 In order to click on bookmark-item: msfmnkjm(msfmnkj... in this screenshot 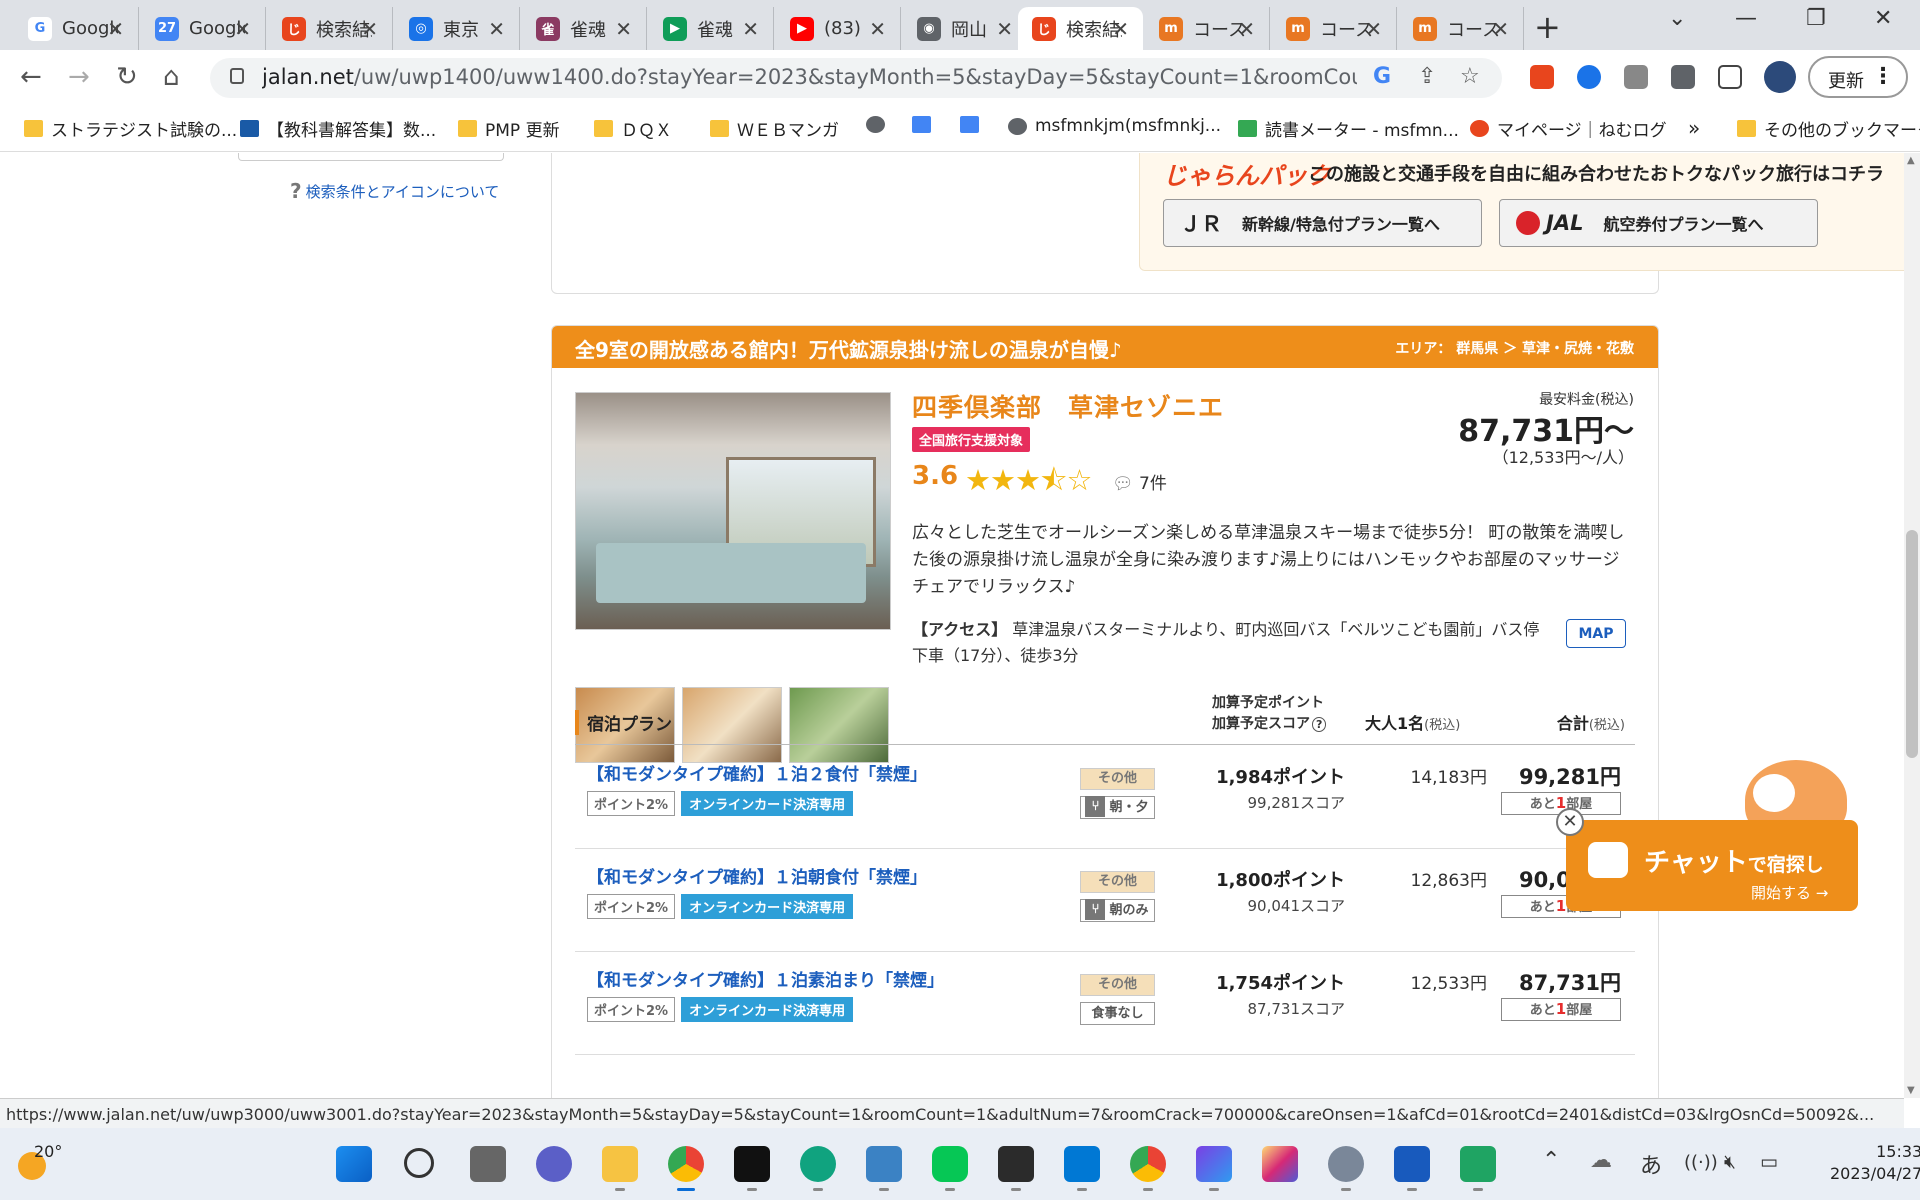, I will do `click(1114, 126)`.